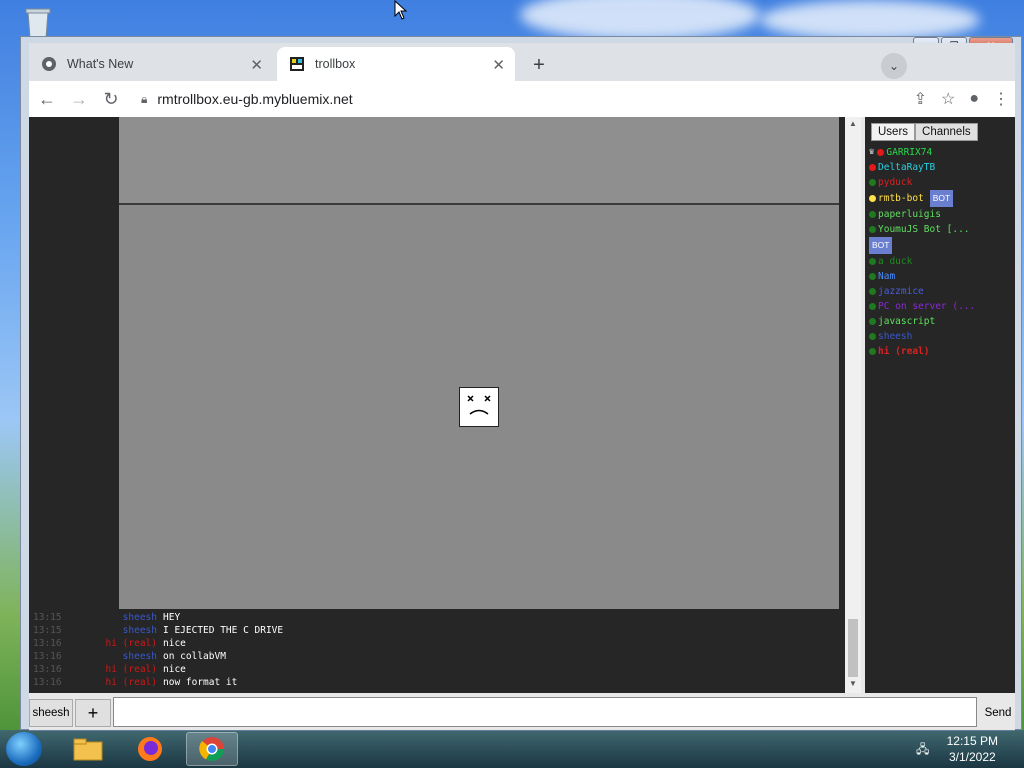 This screenshot has width=1024, height=768. What do you see at coordinates (47, 630) in the screenshot?
I see `message-time: 13:15` at bounding box center [47, 630].